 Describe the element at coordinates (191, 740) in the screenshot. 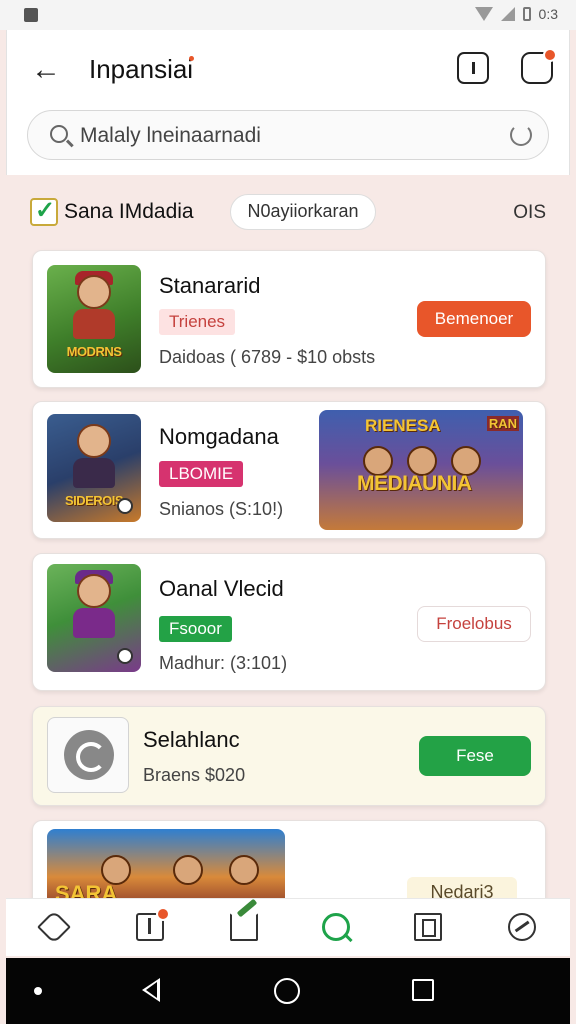

I see `card-title: Selahlanc` at that location.